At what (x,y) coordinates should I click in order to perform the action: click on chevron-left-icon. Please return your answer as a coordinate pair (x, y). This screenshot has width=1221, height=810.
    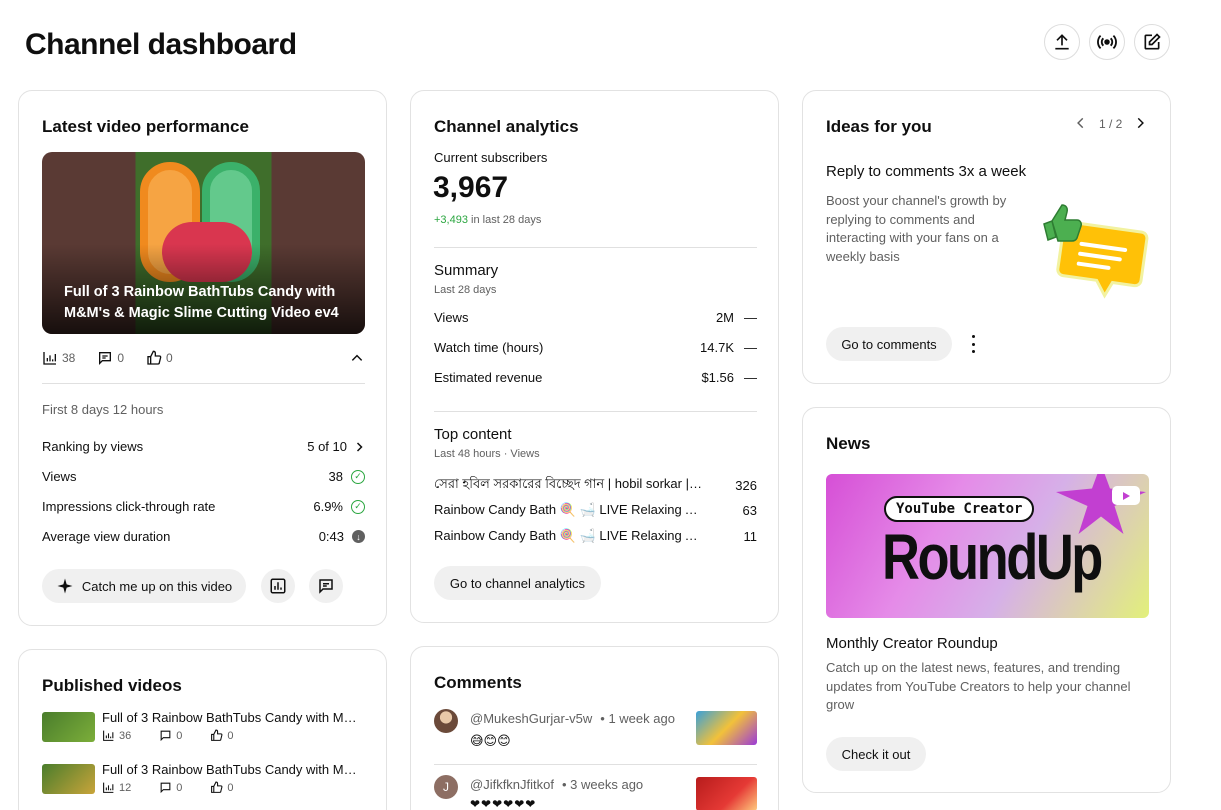
    Looking at the image, I should click on (1081, 123).